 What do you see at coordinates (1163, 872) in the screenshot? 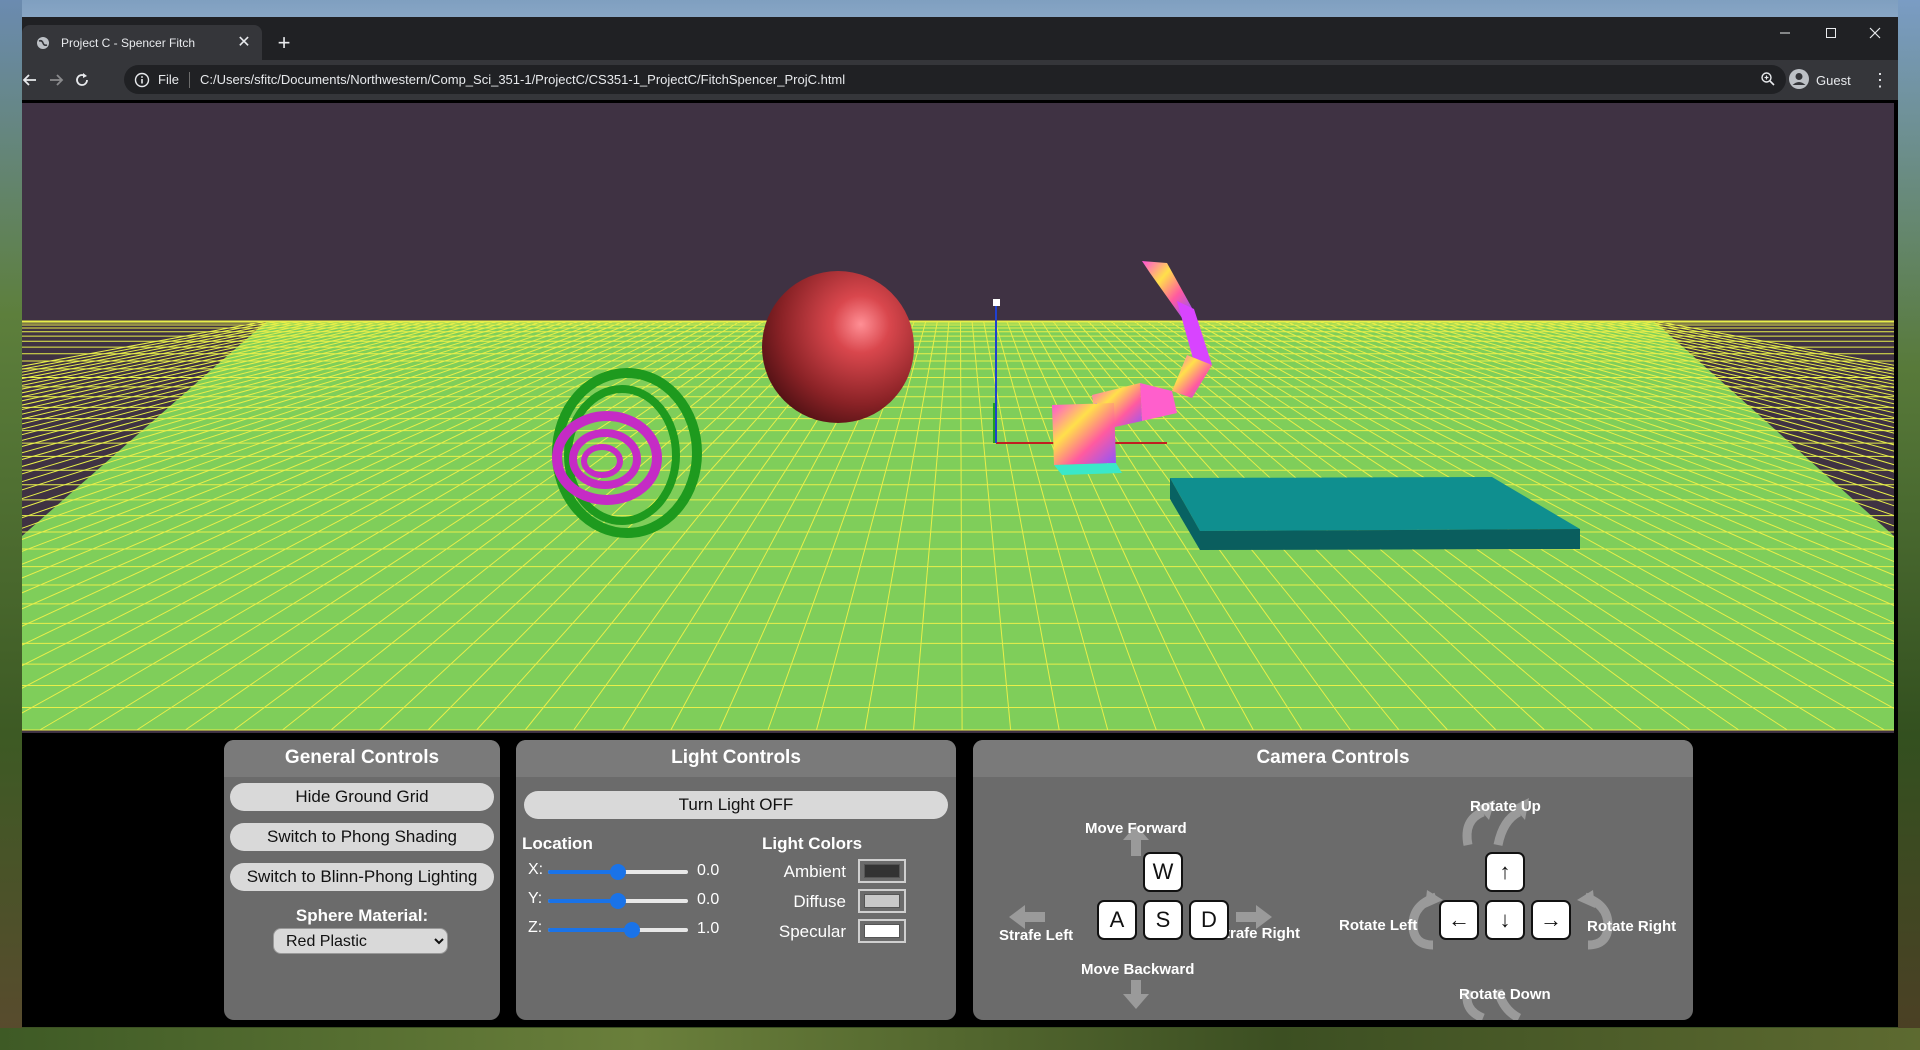
I see `key-w: W` at bounding box center [1163, 872].